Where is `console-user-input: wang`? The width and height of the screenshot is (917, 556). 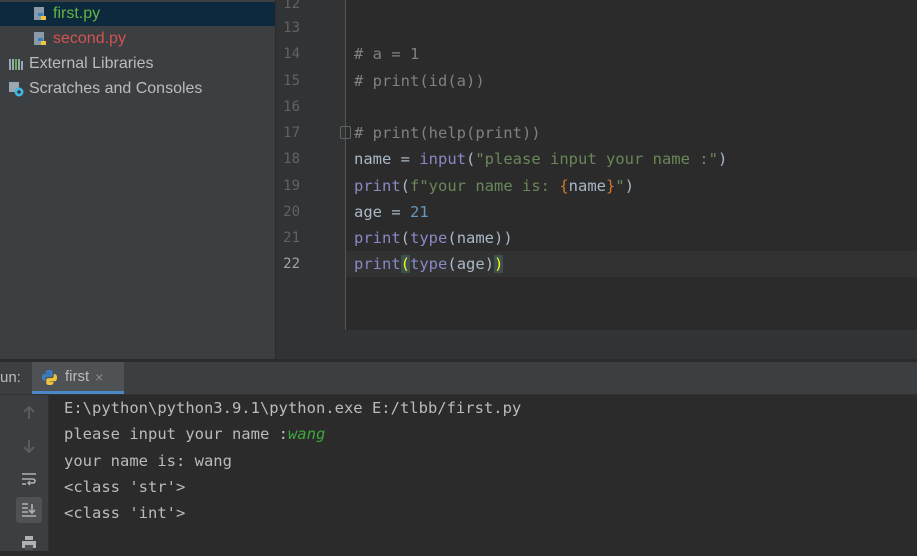
console-user-input: wang is located at coordinates (306, 434).